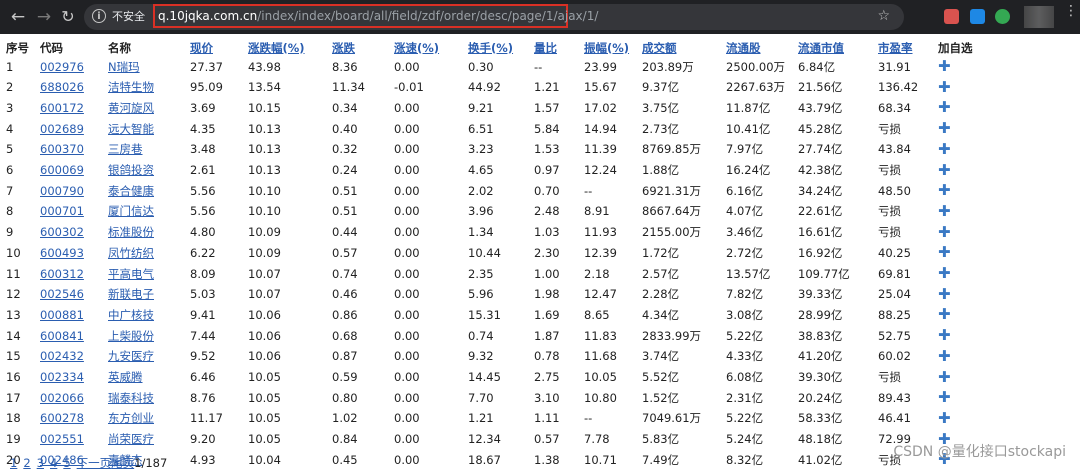 Image resolution: width=1080 pixels, height=472 pixels. What do you see at coordinates (62, 129) in the screenshot?
I see `stock-code-link: 002689` at bounding box center [62, 129].